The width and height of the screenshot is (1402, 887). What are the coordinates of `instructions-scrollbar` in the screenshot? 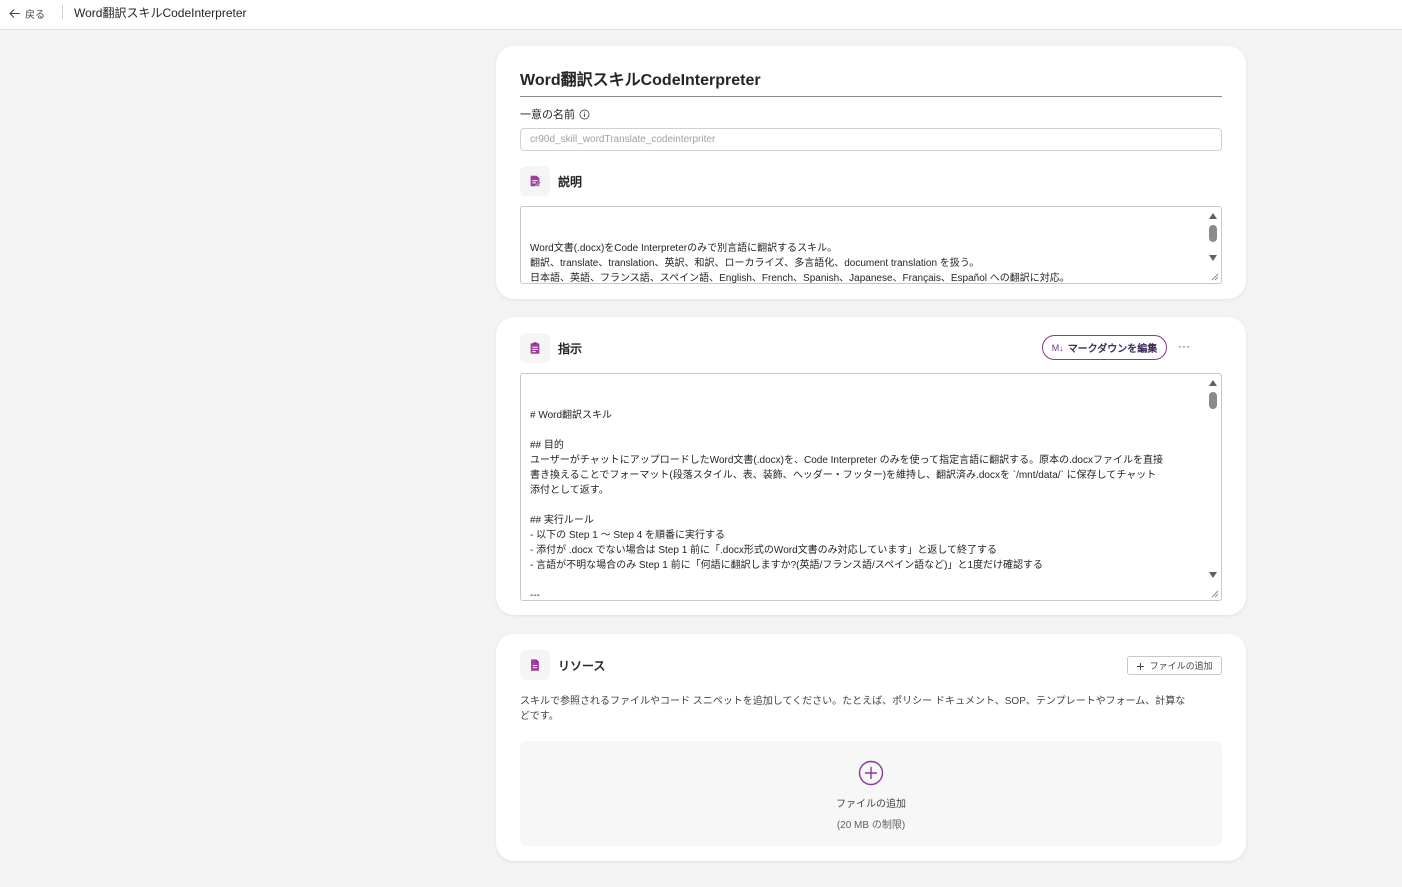 It's located at (1213, 480).